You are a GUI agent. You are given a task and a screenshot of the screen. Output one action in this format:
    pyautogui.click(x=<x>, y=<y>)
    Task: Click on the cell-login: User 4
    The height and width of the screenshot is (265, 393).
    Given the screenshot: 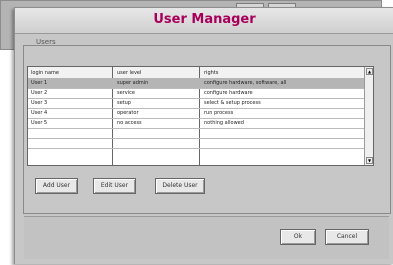 What is the action you would take?
    pyautogui.click(x=39, y=113)
    